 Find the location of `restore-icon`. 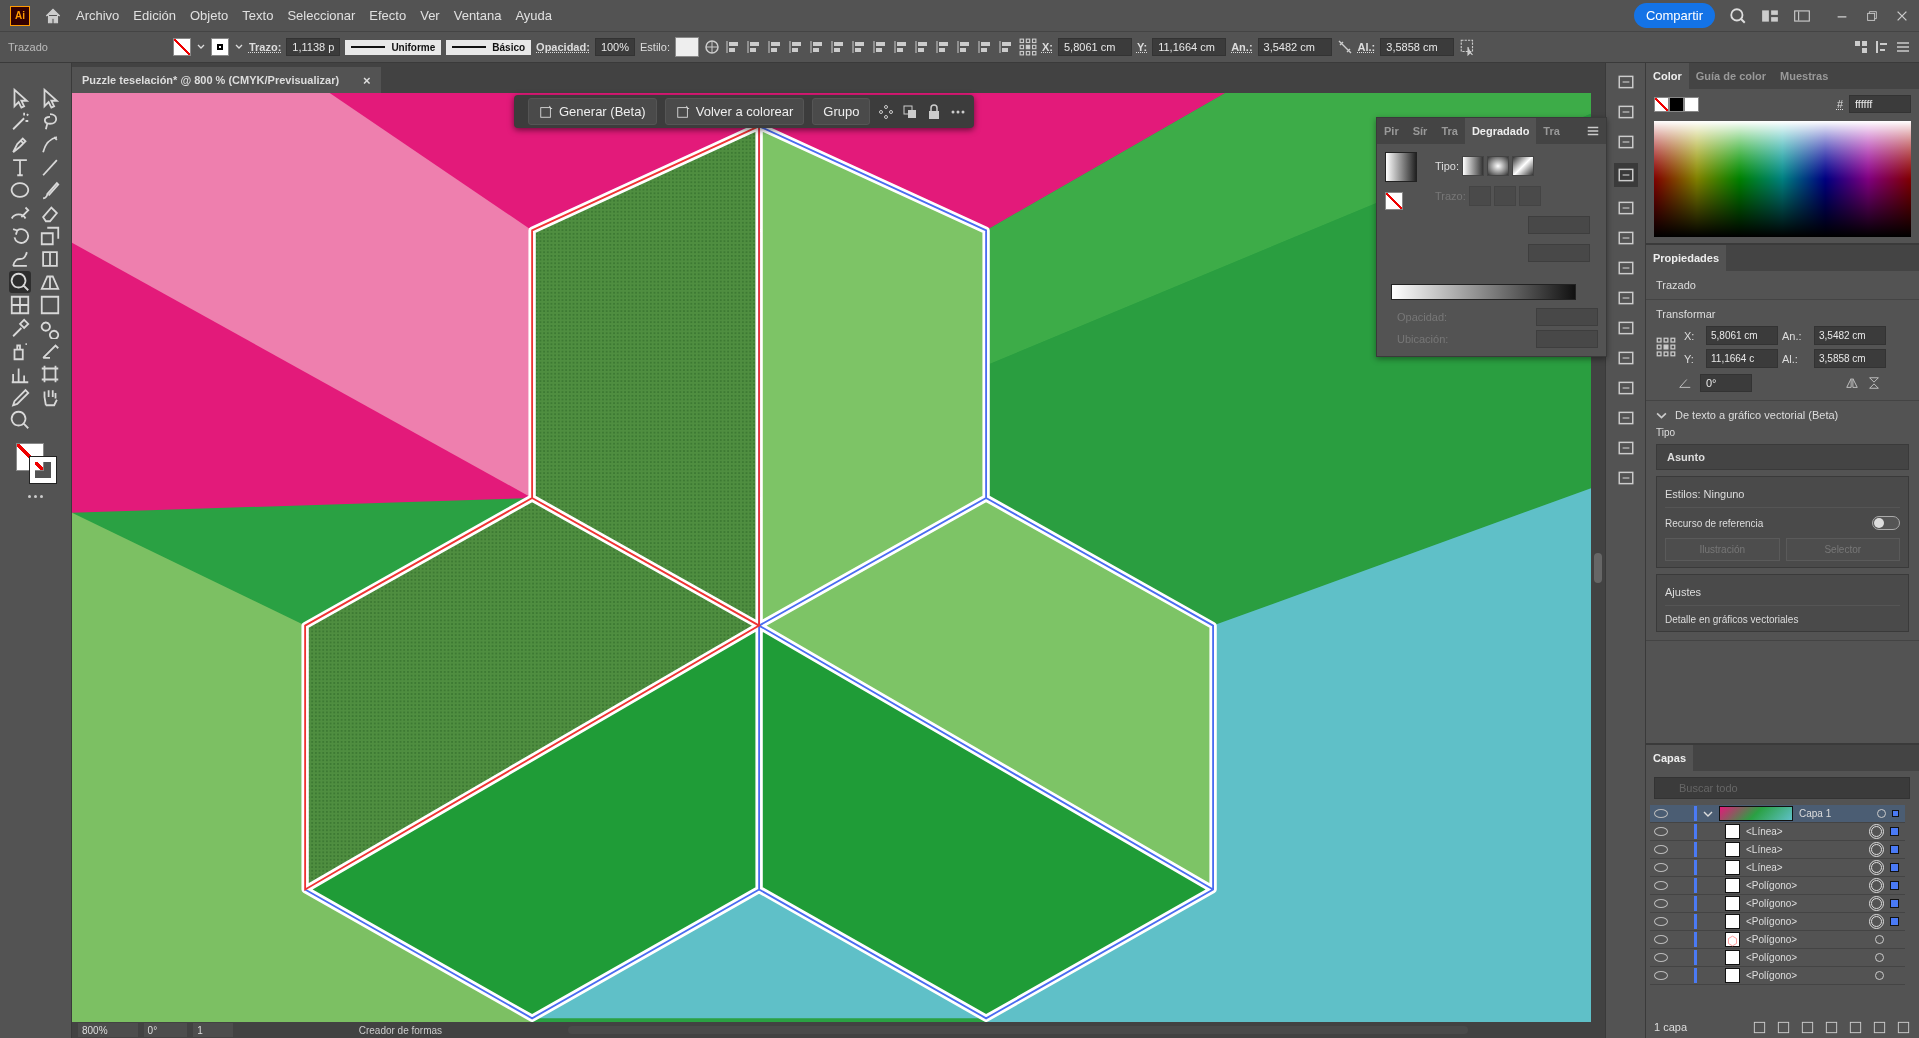

restore-icon is located at coordinates (1872, 15).